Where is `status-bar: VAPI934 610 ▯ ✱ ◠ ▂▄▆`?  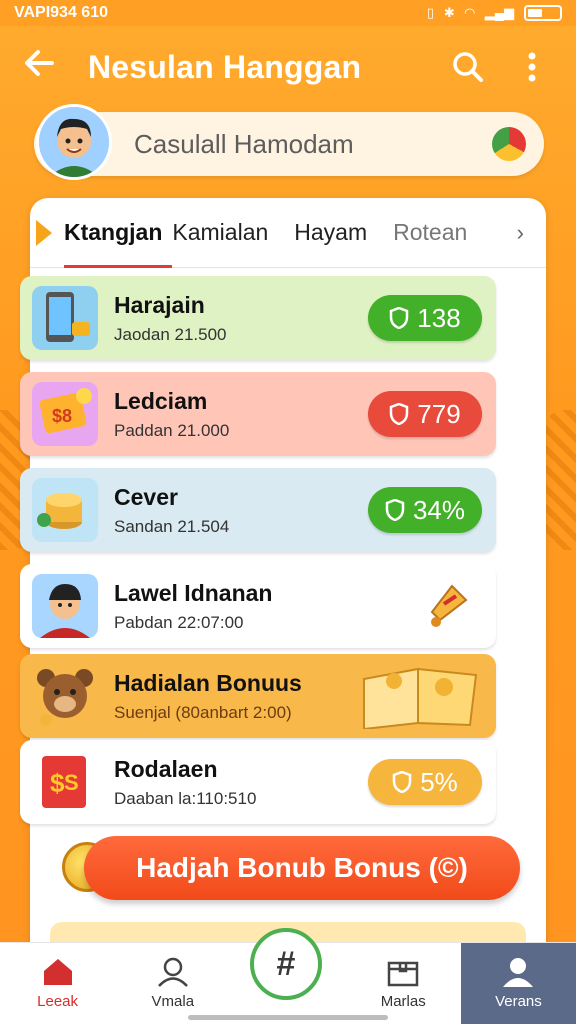 status-bar: VAPI934 610 ▯ ✱ ◠ ▂▄▆ is located at coordinates (288, 13).